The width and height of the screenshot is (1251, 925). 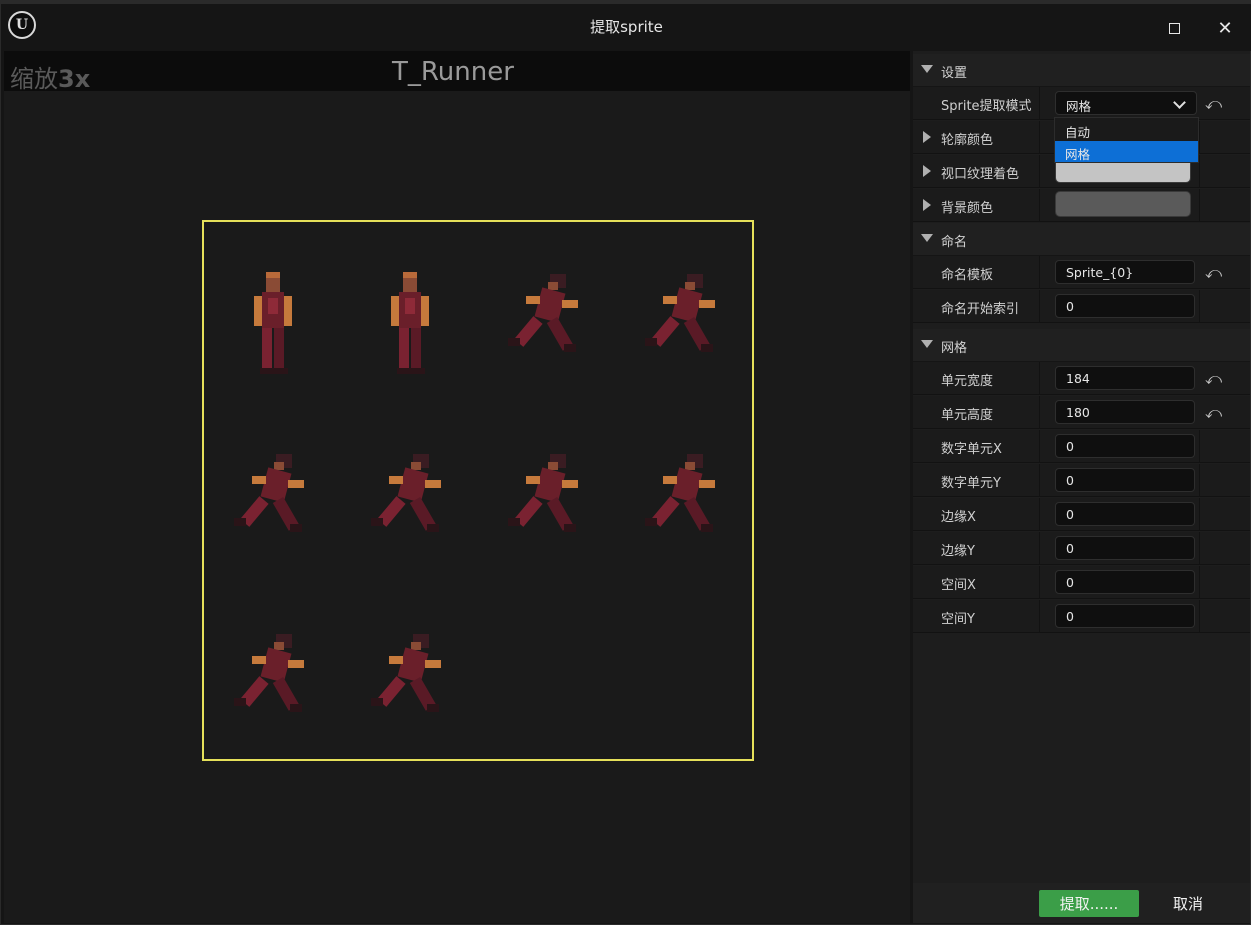 What do you see at coordinates (1125, 378) in the screenshot?
I see `grid-row-input: 184` at bounding box center [1125, 378].